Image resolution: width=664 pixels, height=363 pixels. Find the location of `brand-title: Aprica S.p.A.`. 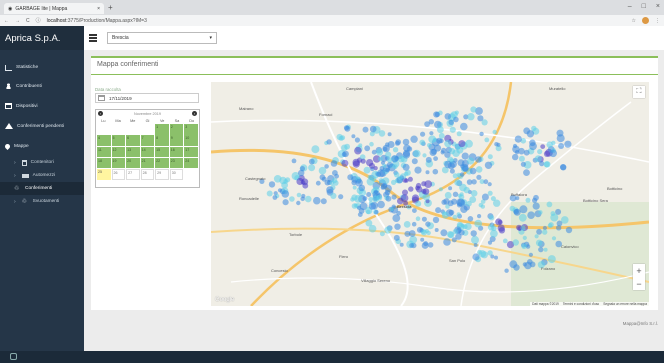

brand-title: Aprica S.p.A. is located at coordinates (42, 38).